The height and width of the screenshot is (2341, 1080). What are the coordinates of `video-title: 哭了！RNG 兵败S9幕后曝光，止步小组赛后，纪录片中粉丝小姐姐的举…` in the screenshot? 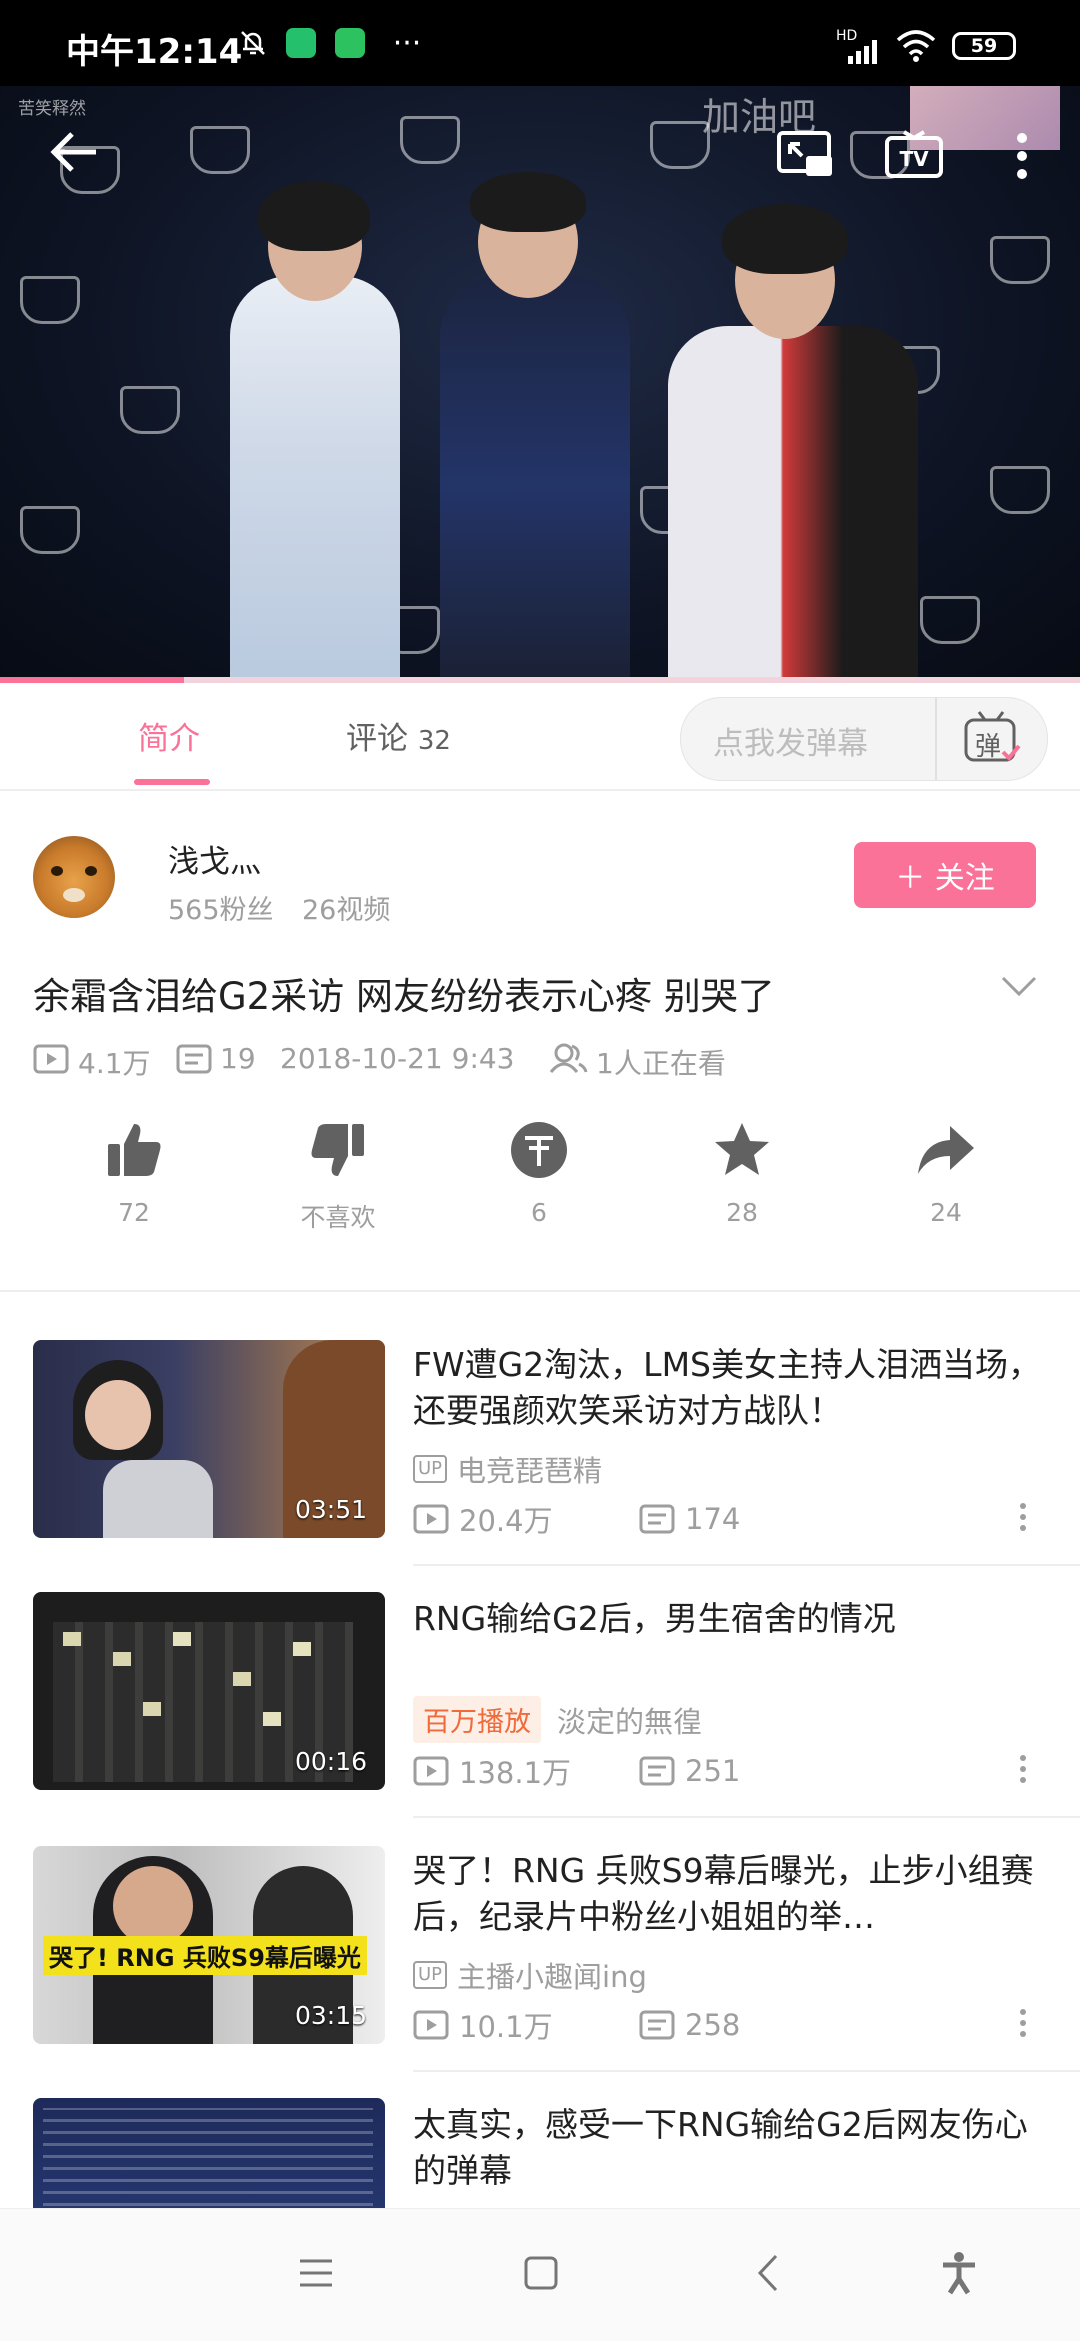 It's located at (723, 1893).